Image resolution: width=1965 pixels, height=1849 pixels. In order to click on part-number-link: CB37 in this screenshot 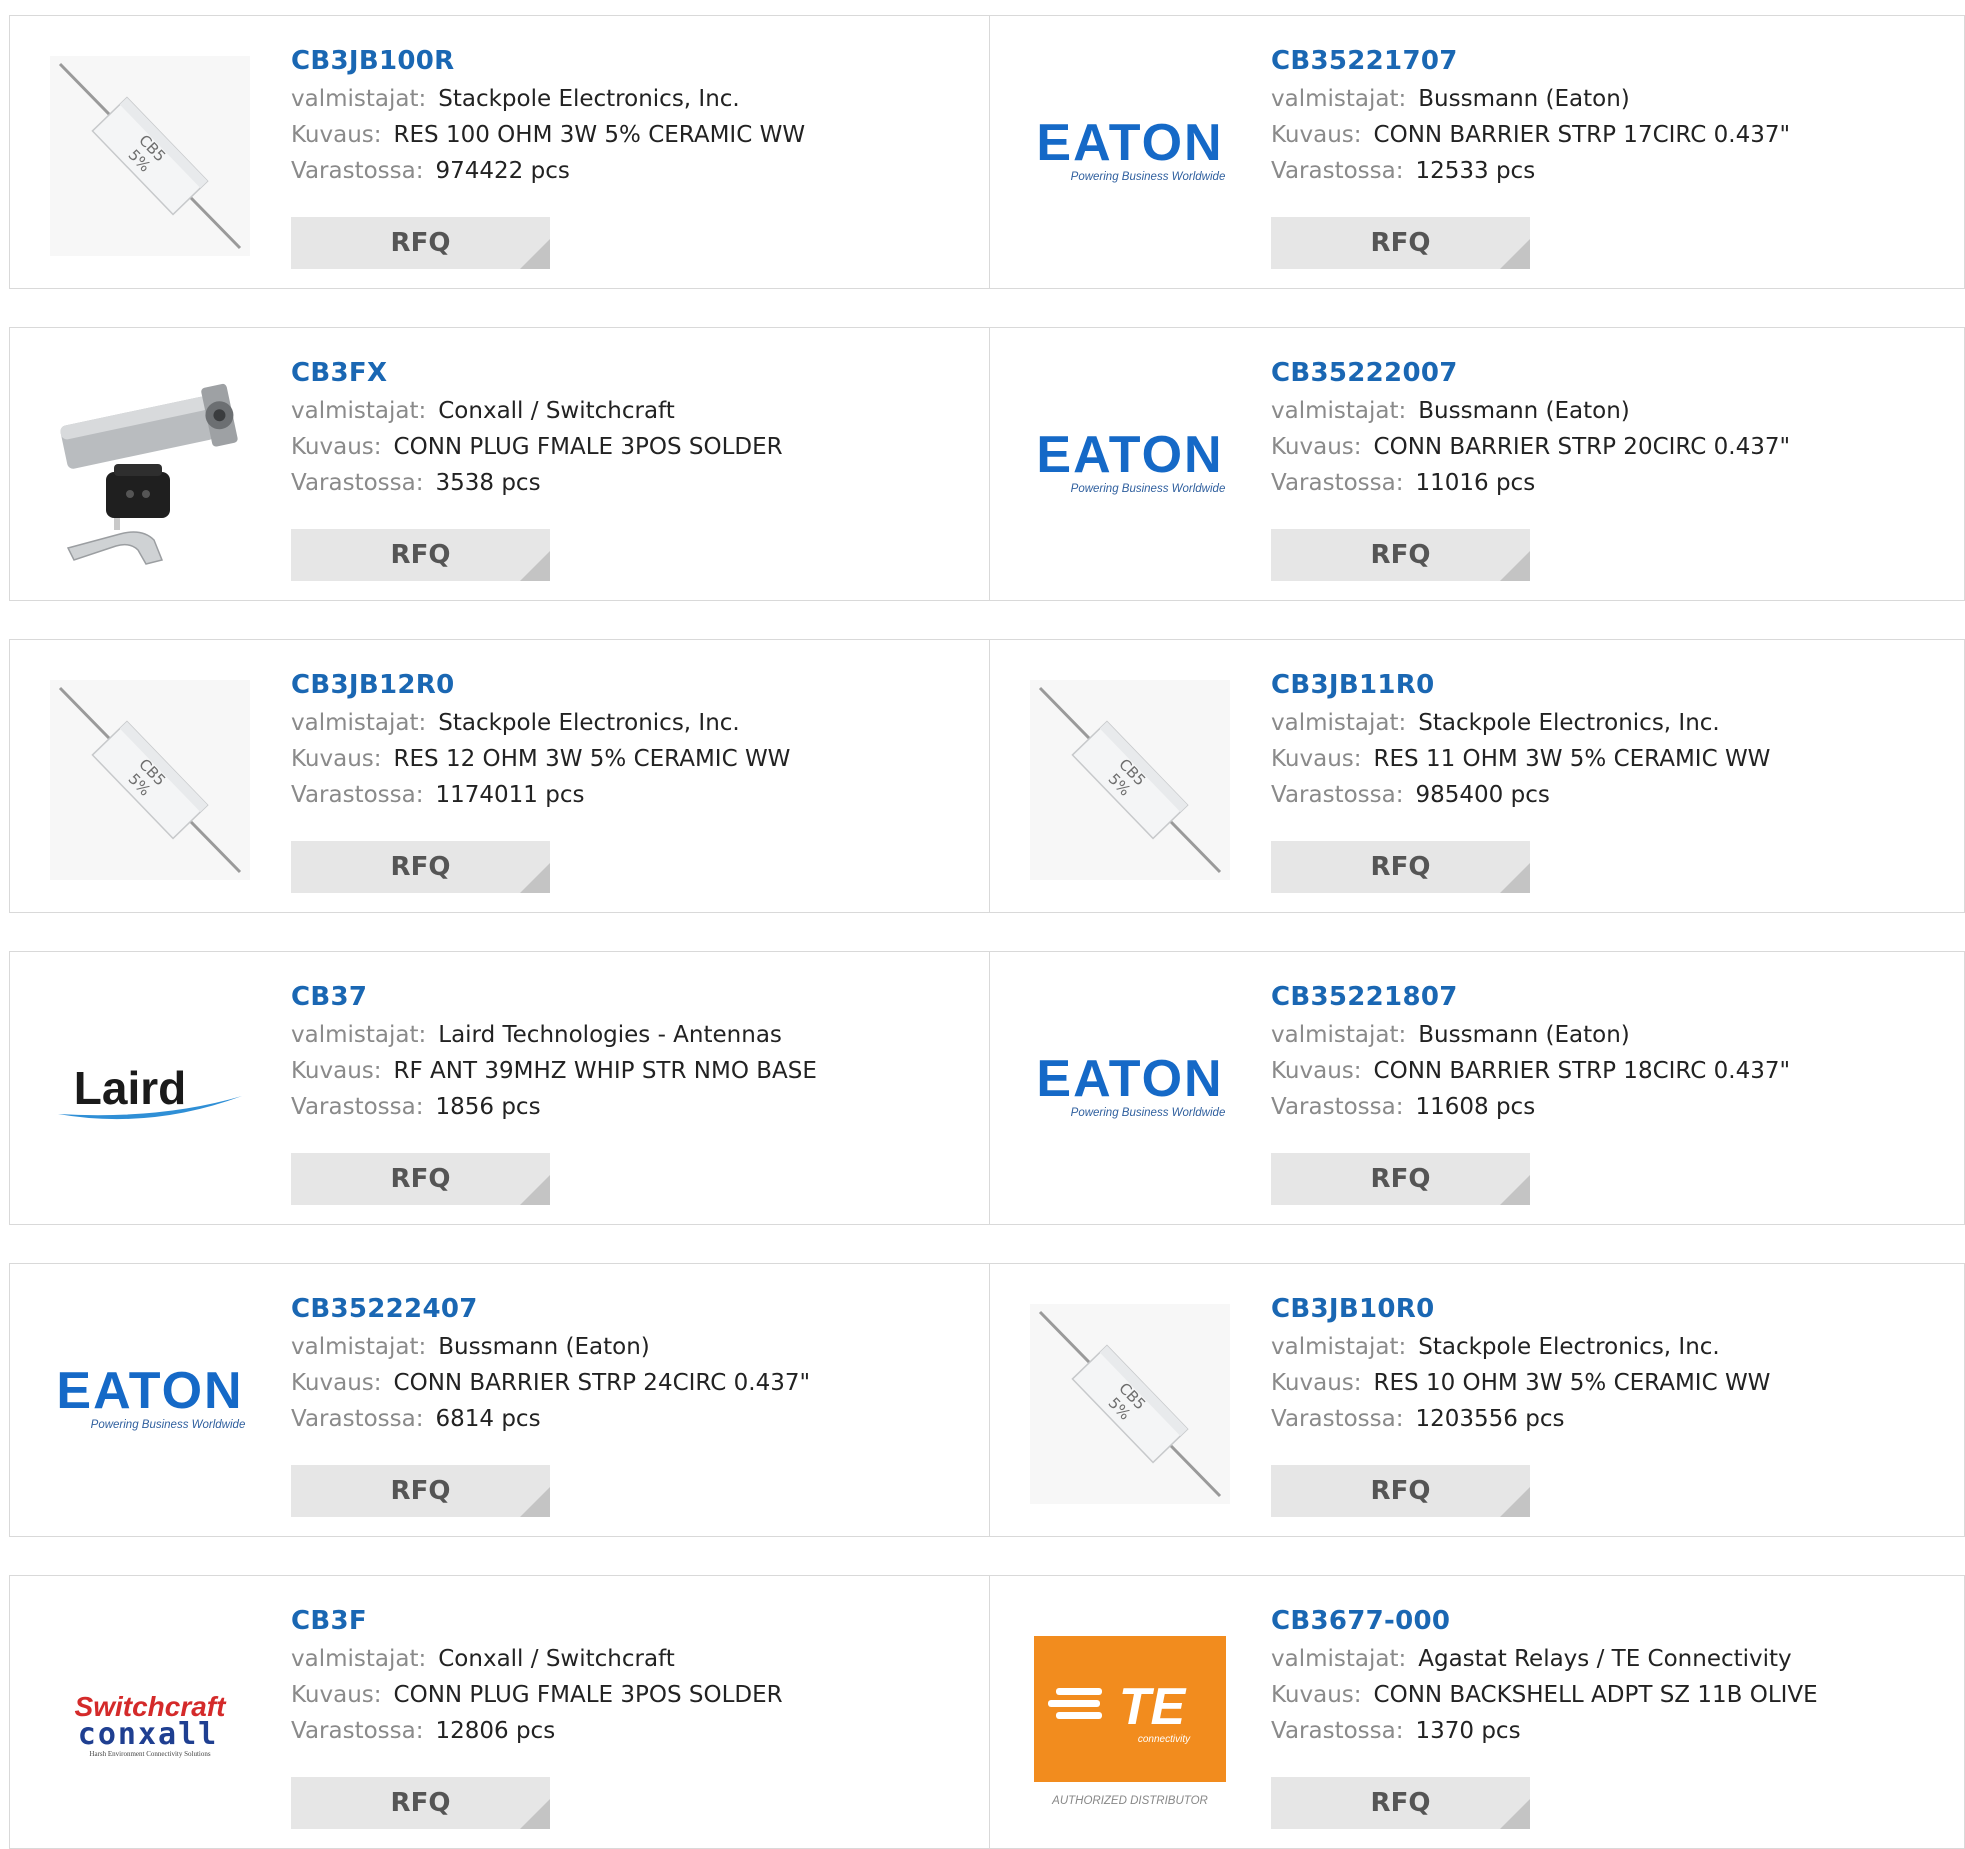, I will do `click(554, 997)`.